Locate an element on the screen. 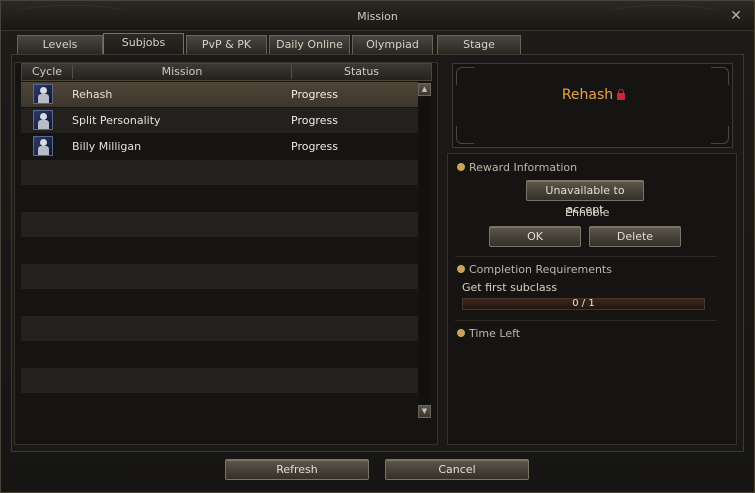 This screenshot has width=755, height=493. progress-text: 0 / 1 is located at coordinates (583, 303).